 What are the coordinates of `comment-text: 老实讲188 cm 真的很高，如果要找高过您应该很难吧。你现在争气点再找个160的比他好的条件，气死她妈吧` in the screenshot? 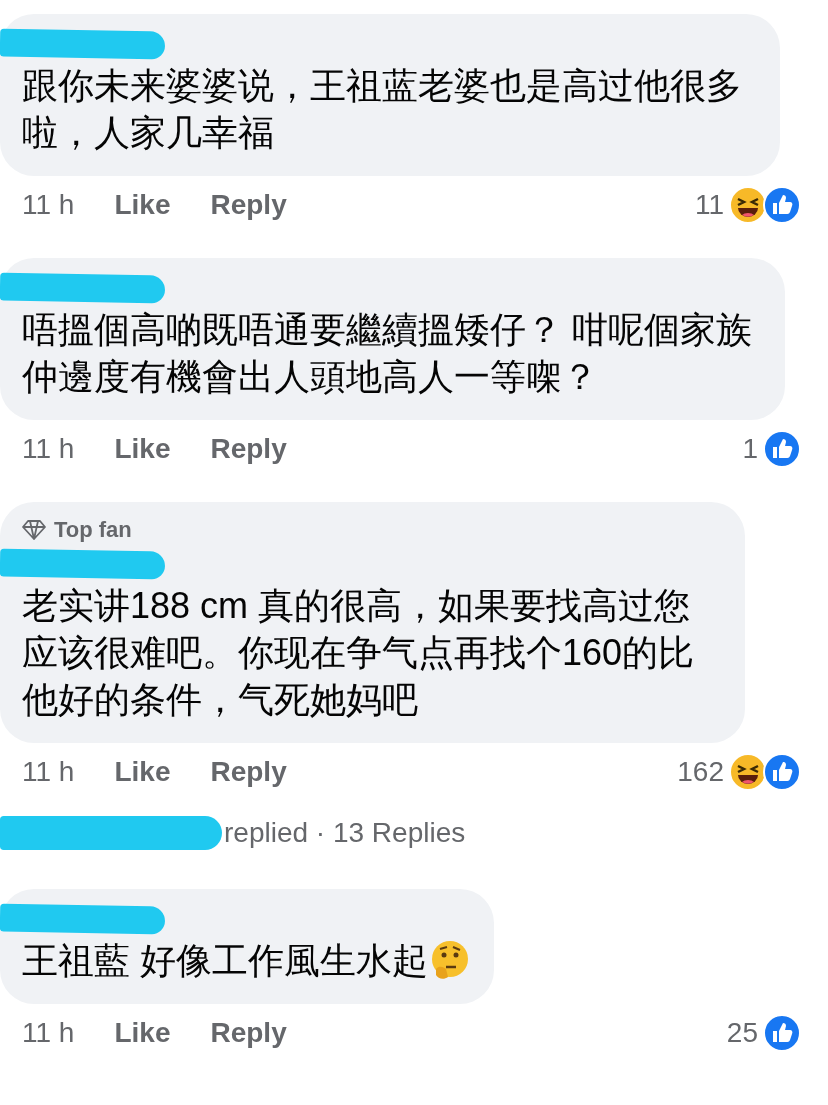 It's located at (359, 653).